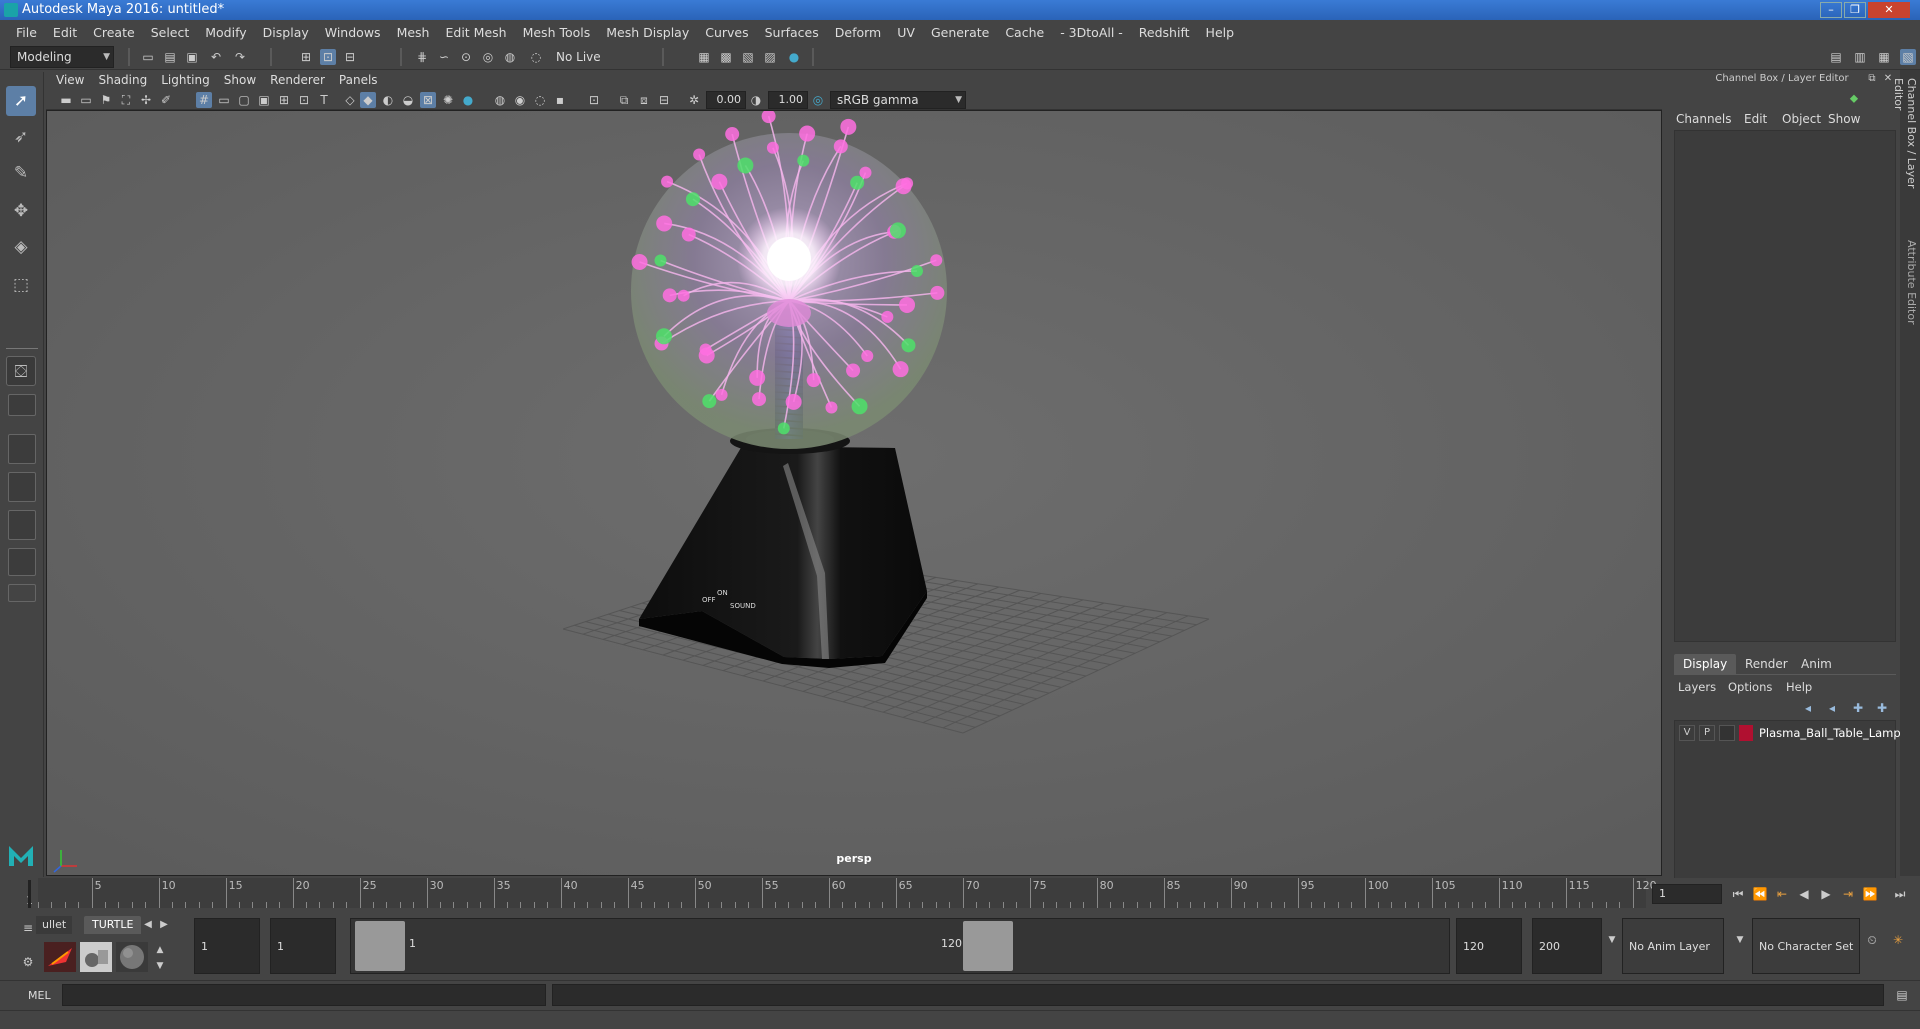  Describe the element at coordinates (62, 57) in the screenshot. I see `mode-dropdown: Modeling ▼` at that location.